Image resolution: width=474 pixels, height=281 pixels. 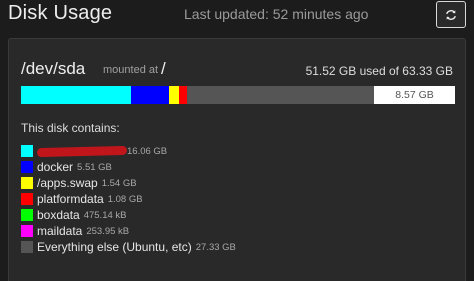 I want to click on disk-usage-bar: 8.57 GB, so click(x=238, y=95).